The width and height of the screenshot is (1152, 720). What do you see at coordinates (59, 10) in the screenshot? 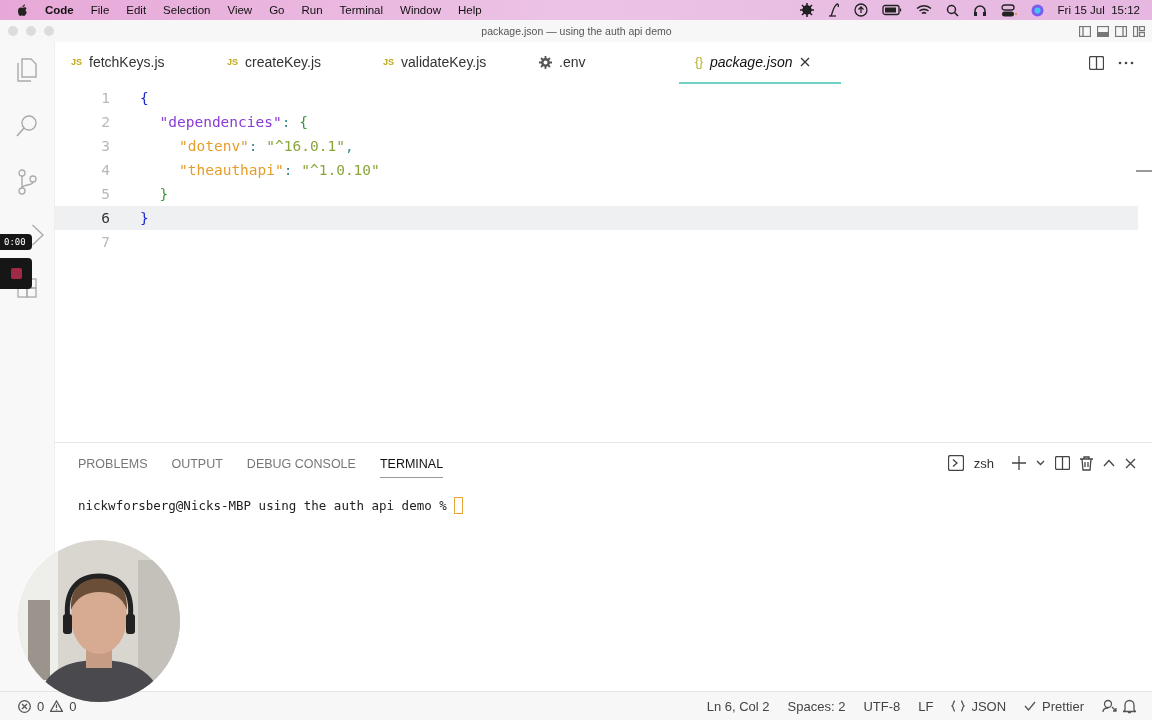
I see `app-menu: Code` at bounding box center [59, 10].